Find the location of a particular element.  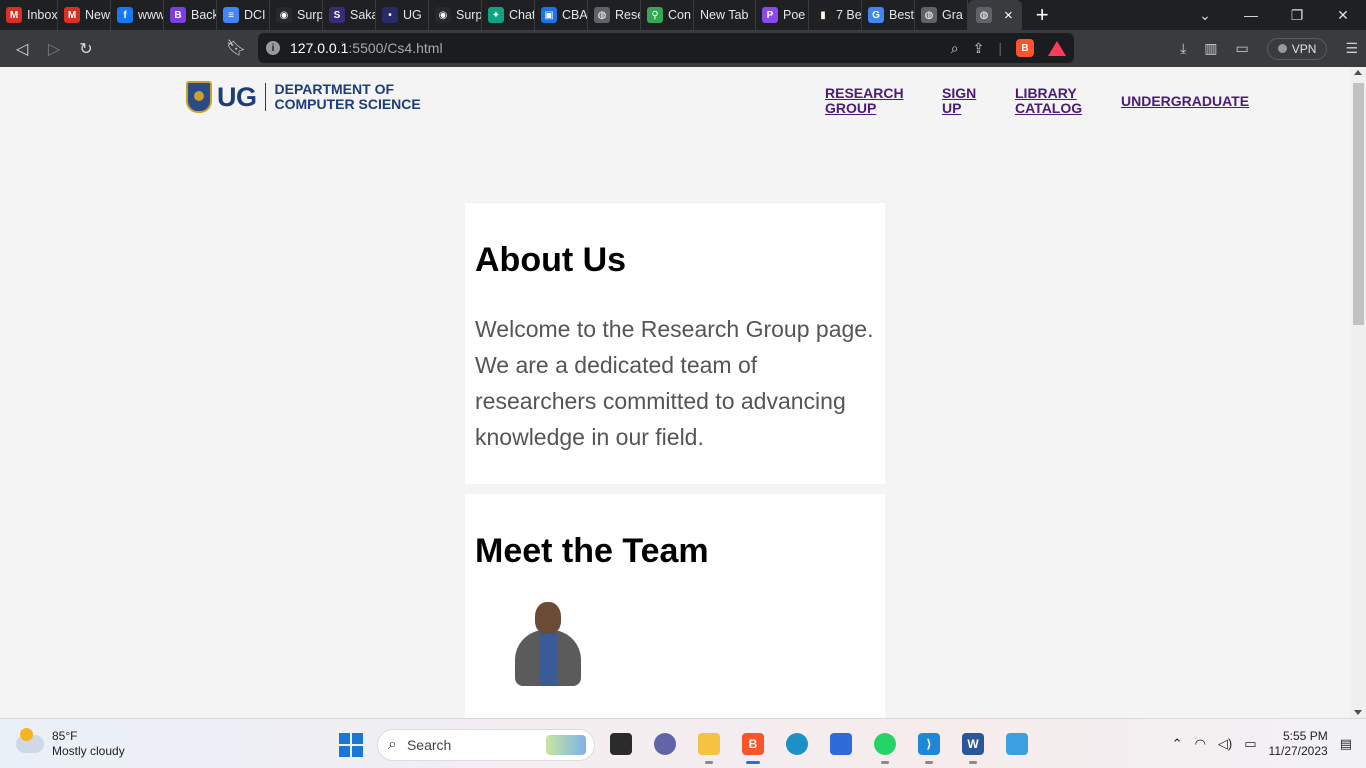

brave-shields-icon: B is located at coordinates (1025, 48).